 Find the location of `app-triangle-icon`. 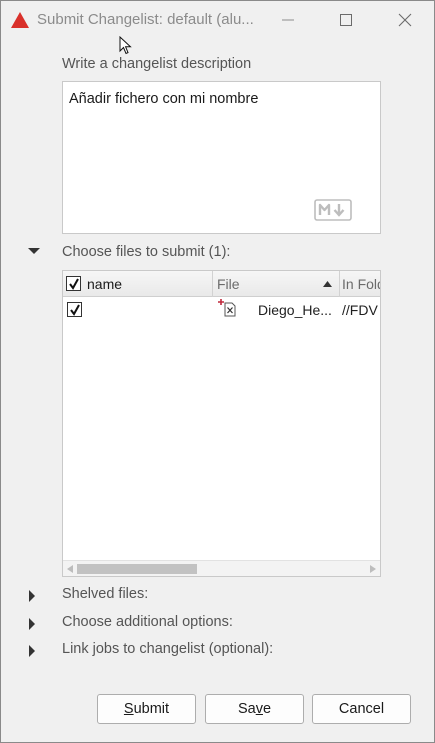

app-triangle-icon is located at coordinates (20, 20).